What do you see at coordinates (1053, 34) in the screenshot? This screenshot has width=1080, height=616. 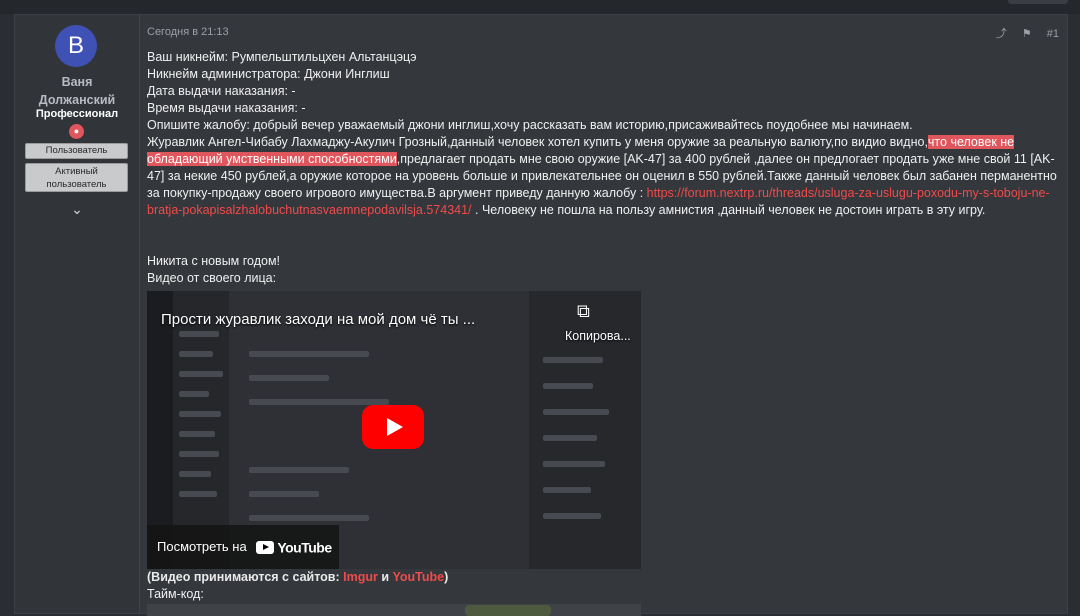 I see `post-number: #1` at bounding box center [1053, 34].